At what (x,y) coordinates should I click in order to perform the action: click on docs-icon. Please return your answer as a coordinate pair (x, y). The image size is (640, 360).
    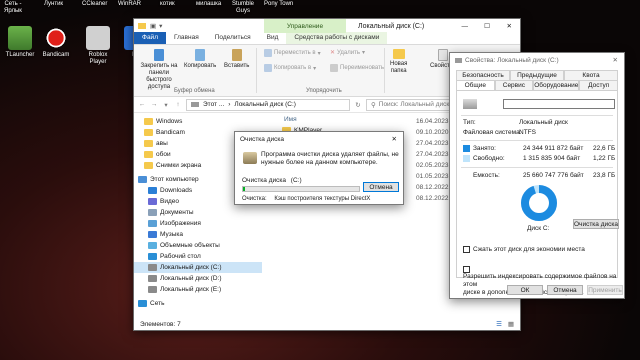
    Looking at the image, I should click on (152, 212).